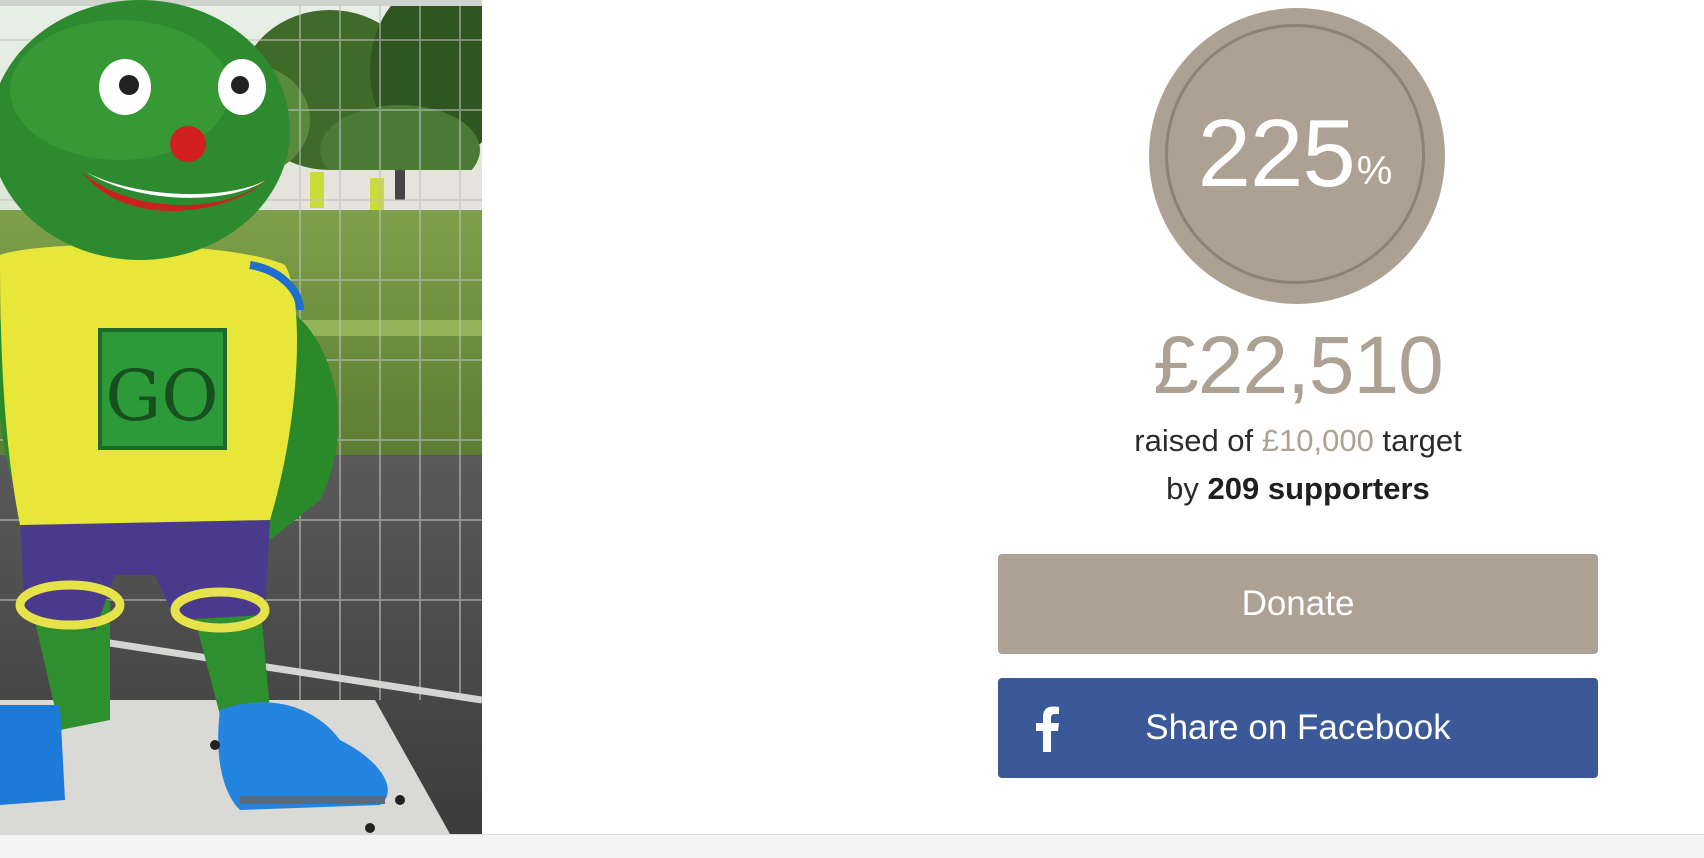 The width and height of the screenshot is (1704, 858). What do you see at coordinates (1422, 440) in the screenshot?
I see `target-suffix: target` at bounding box center [1422, 440].